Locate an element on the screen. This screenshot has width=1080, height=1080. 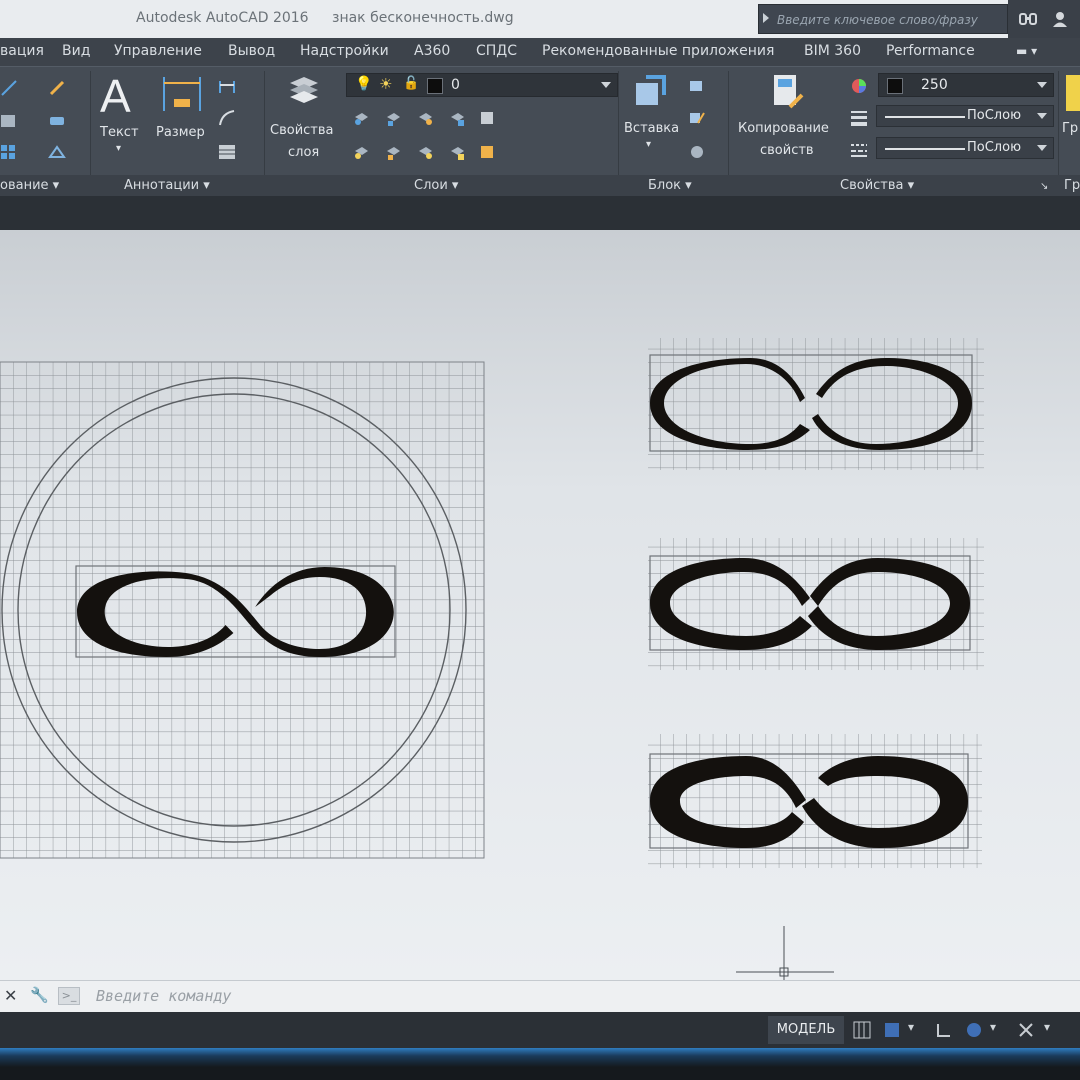
text-tool-chevron-icon: ▾ is located at coordinates (118, 148).